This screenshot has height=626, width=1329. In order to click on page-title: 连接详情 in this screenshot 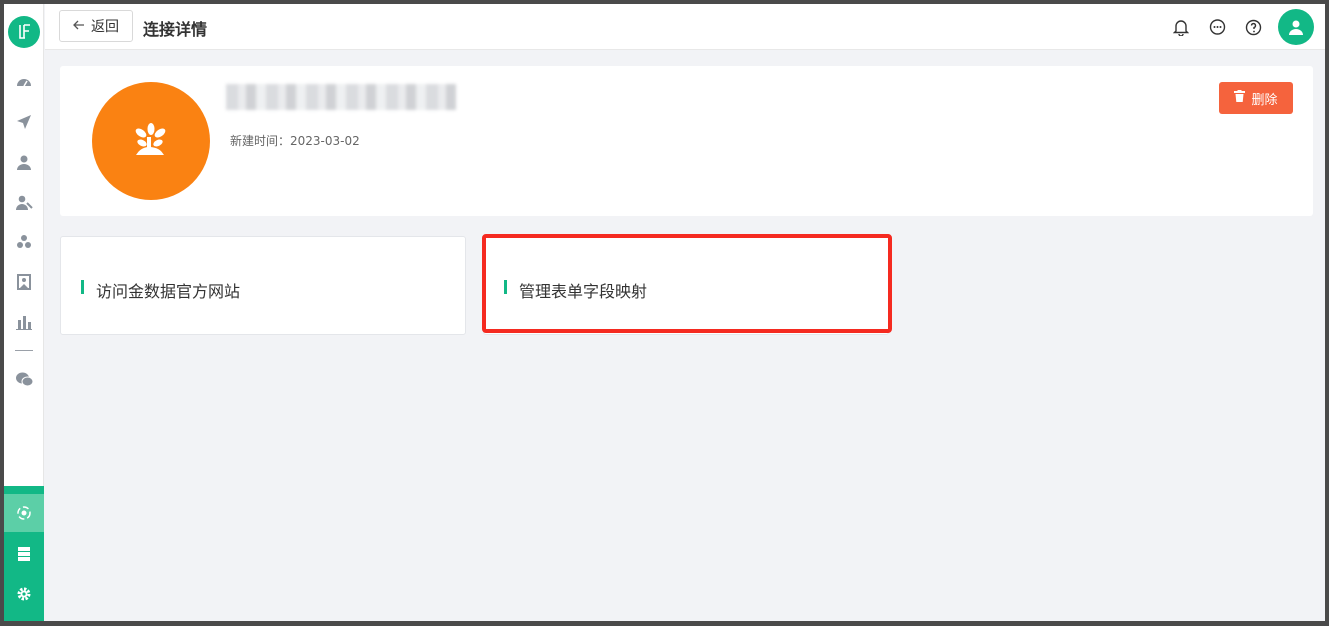, I will do `click(175, 29)`.